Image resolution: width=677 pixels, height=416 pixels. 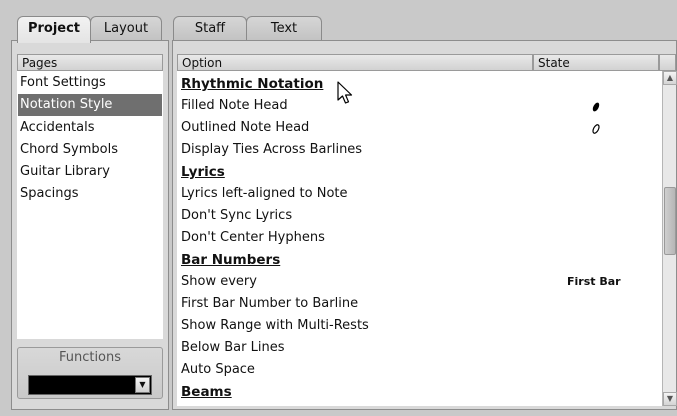 What do you see at coordinates (90, 385) in the screenshot?
I see `functions-dropdown: ▼` at bounding box center [90, 385].